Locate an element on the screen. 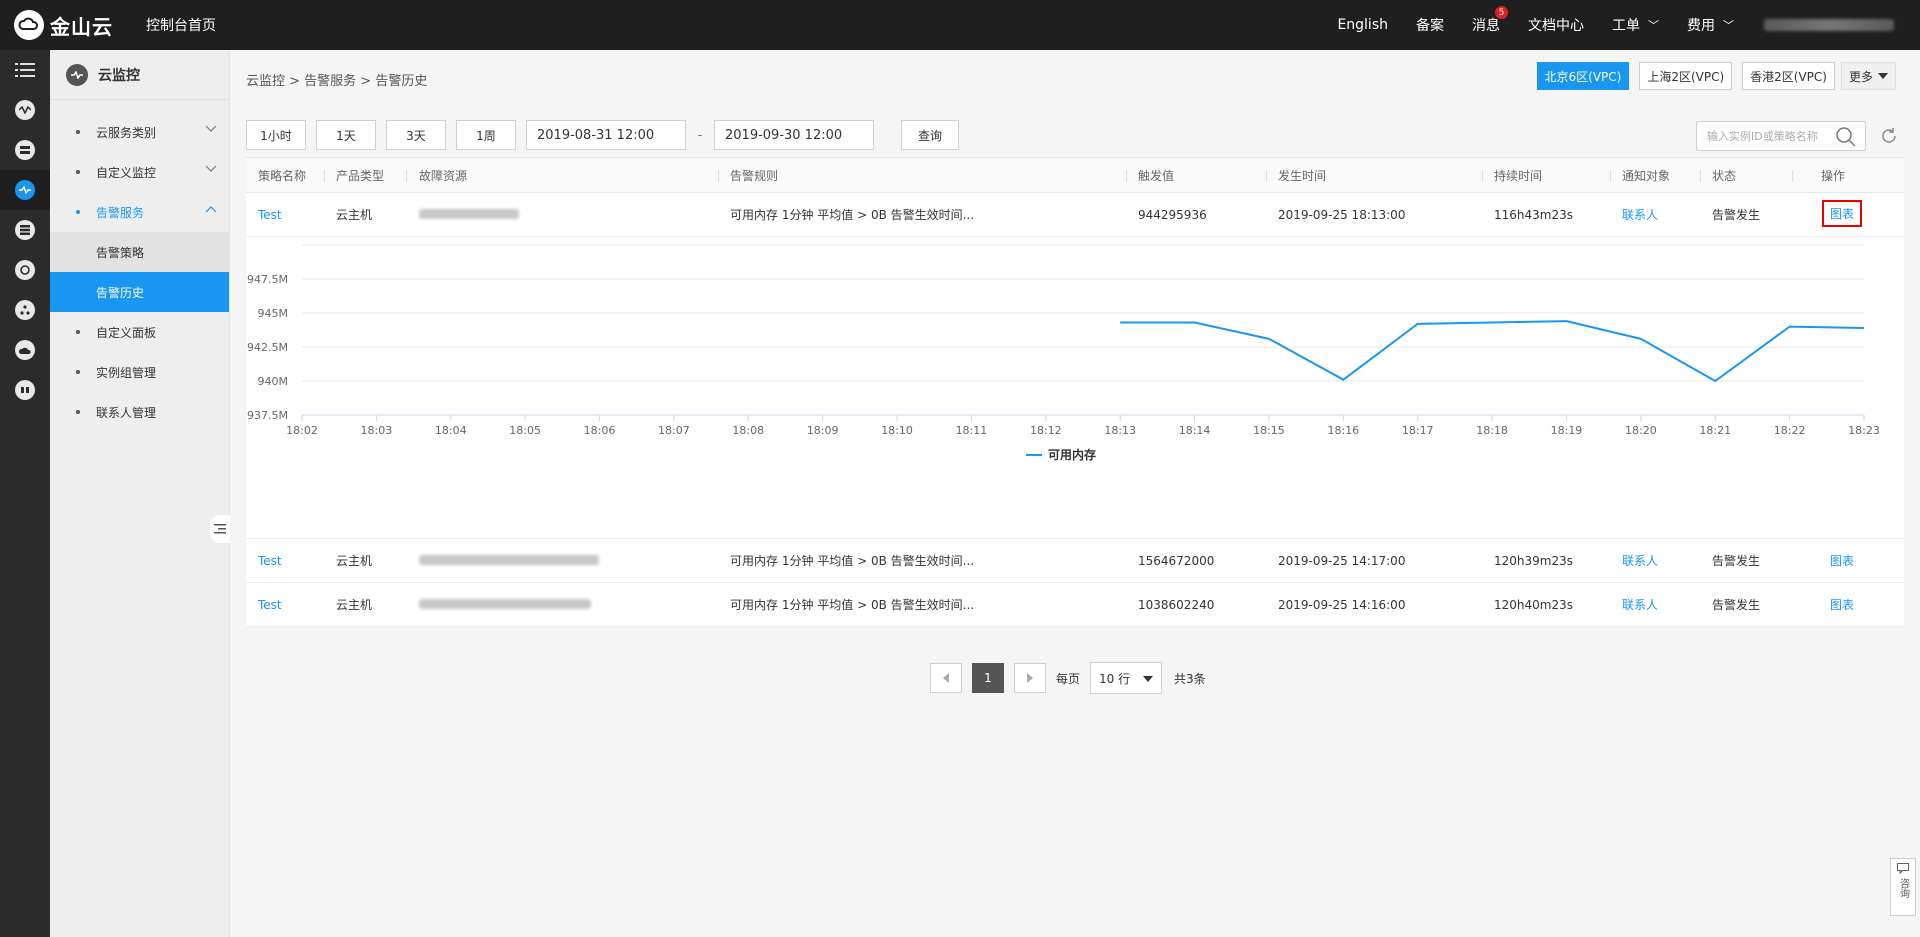  range-1w-button: 1周 is located at coordinates (486, 135).